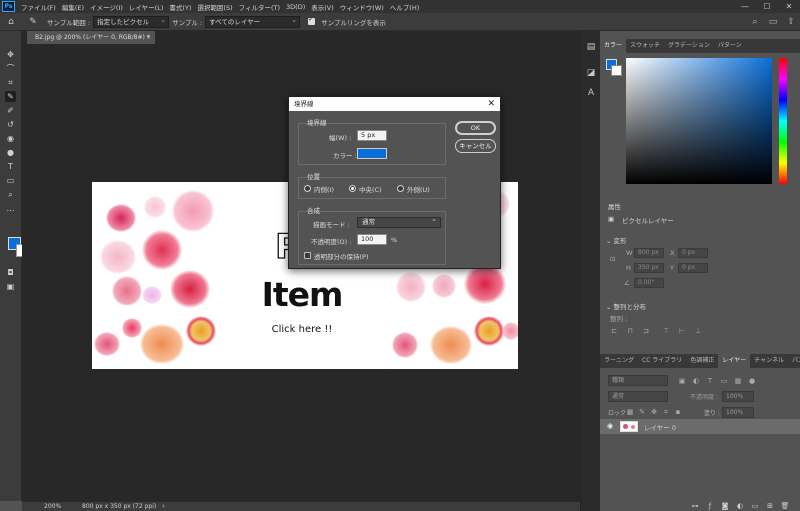  Describe the element at coordinates (610, 426) in the screenshot. I see `eye-icon: ◉` at that location.